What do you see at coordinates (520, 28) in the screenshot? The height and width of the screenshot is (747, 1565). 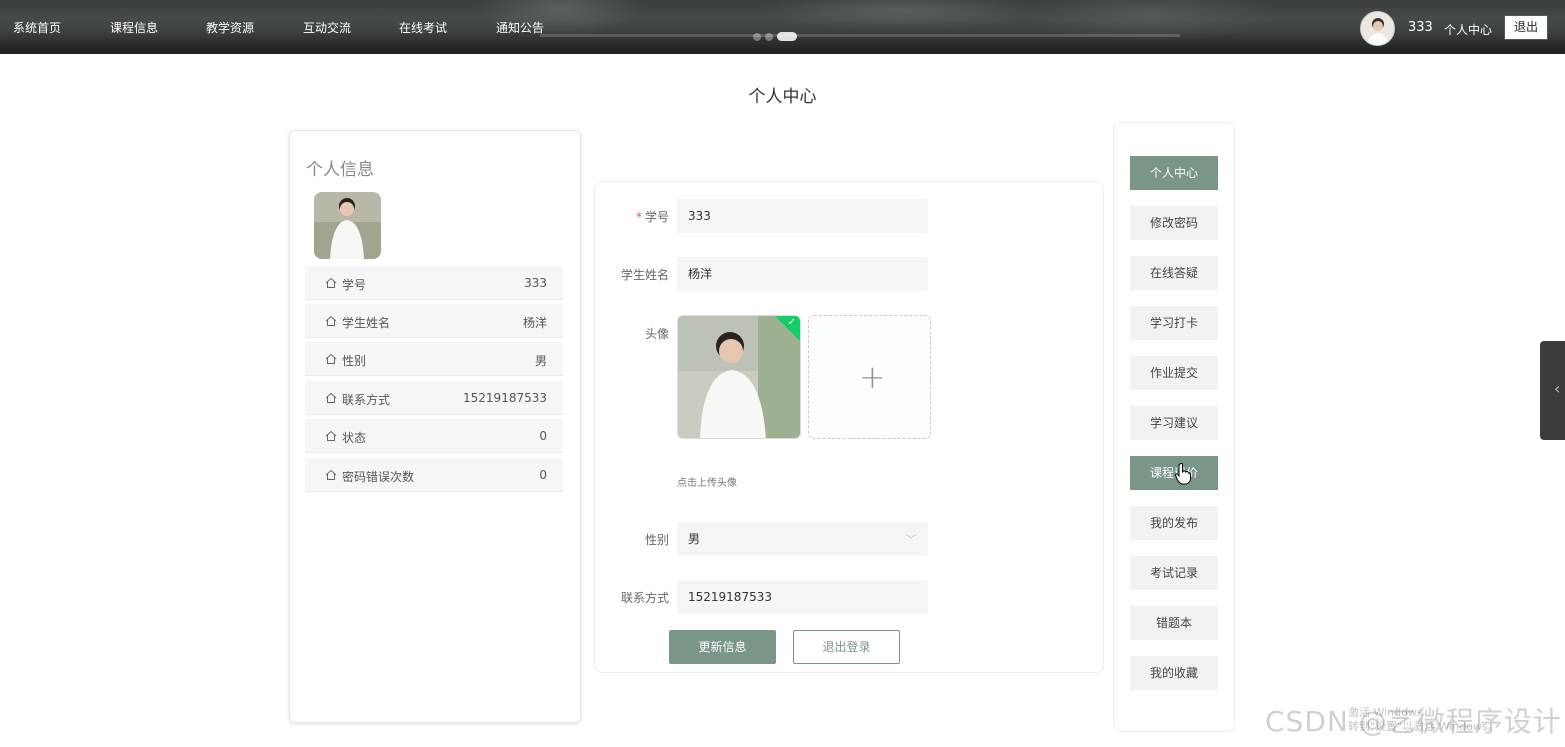 I see `nav-notices: 通知公告` at bounding box center [520, 28].